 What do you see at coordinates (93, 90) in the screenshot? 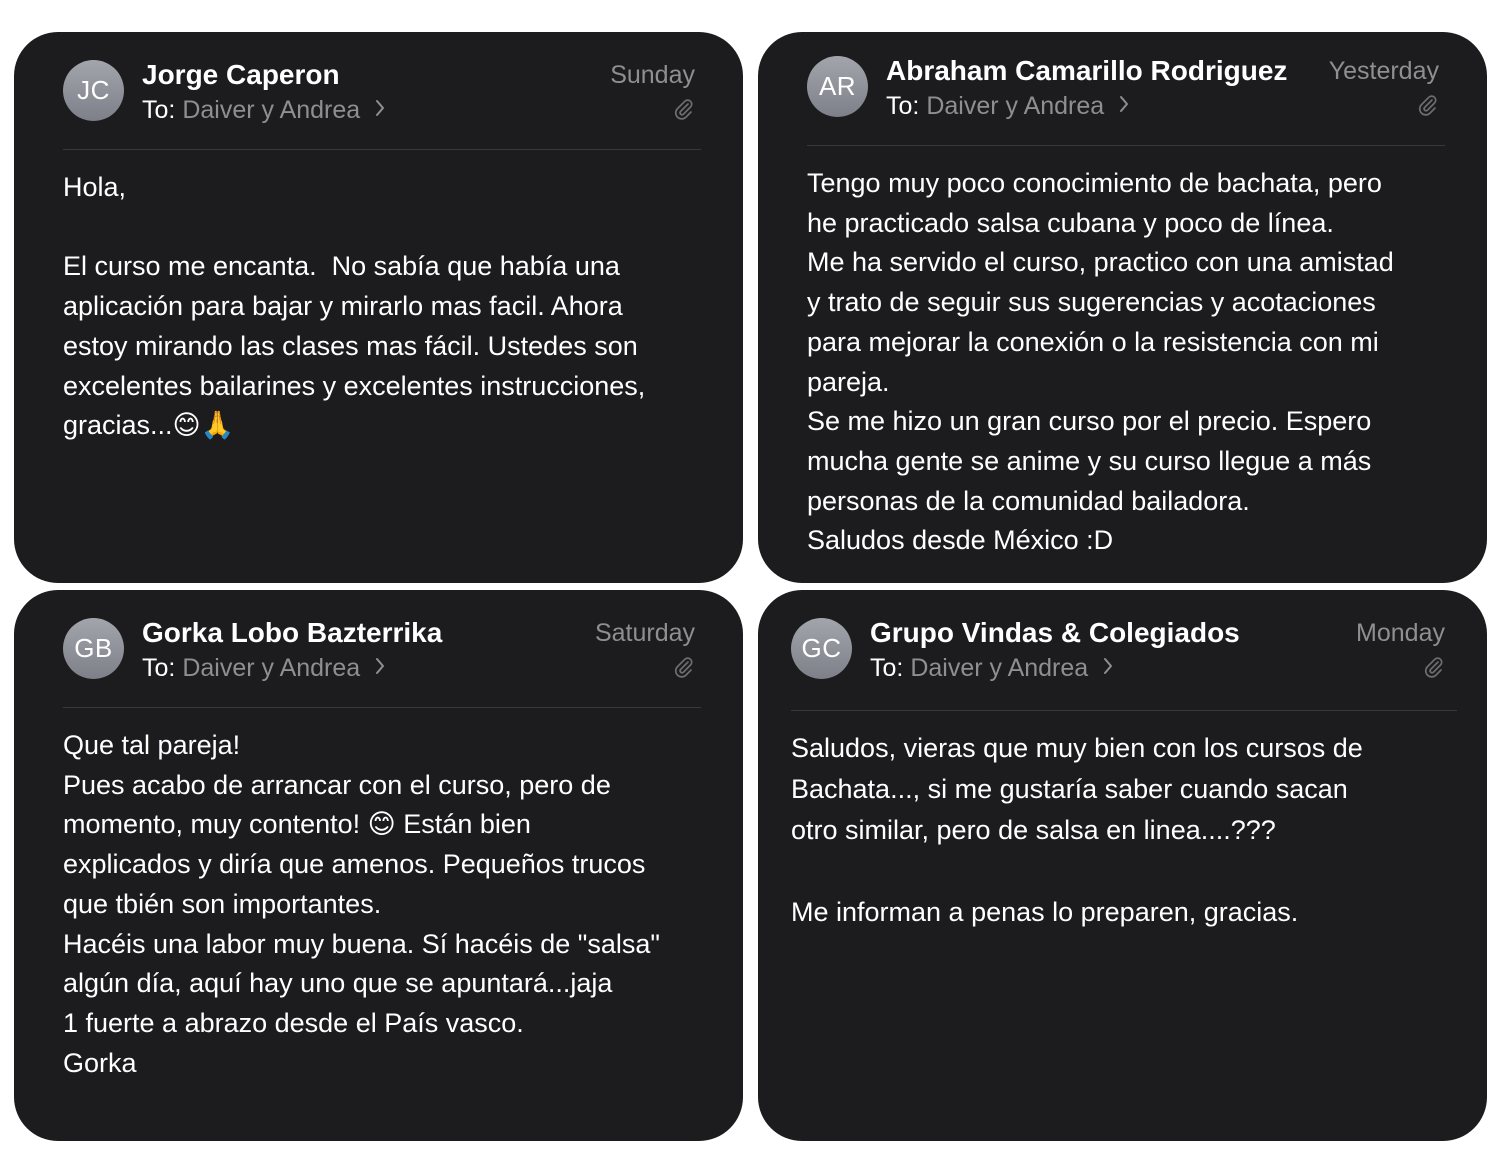
I see `avatar: JC` at bounding box center [93, 90].